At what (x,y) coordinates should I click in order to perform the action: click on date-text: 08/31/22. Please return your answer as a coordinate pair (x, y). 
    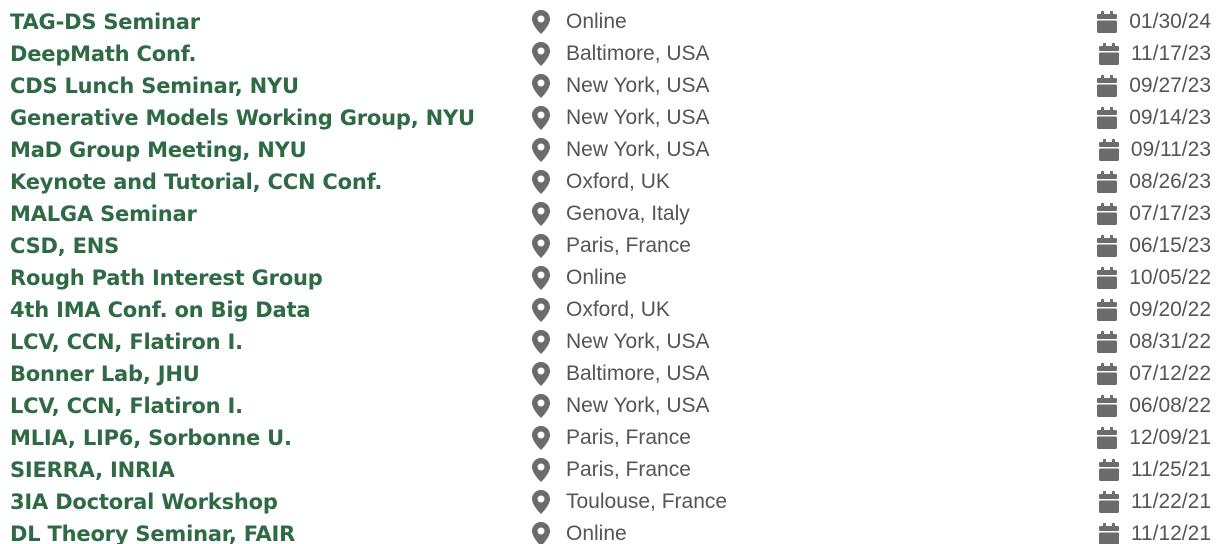
    Looking at the image, I should click on (1170, 341).